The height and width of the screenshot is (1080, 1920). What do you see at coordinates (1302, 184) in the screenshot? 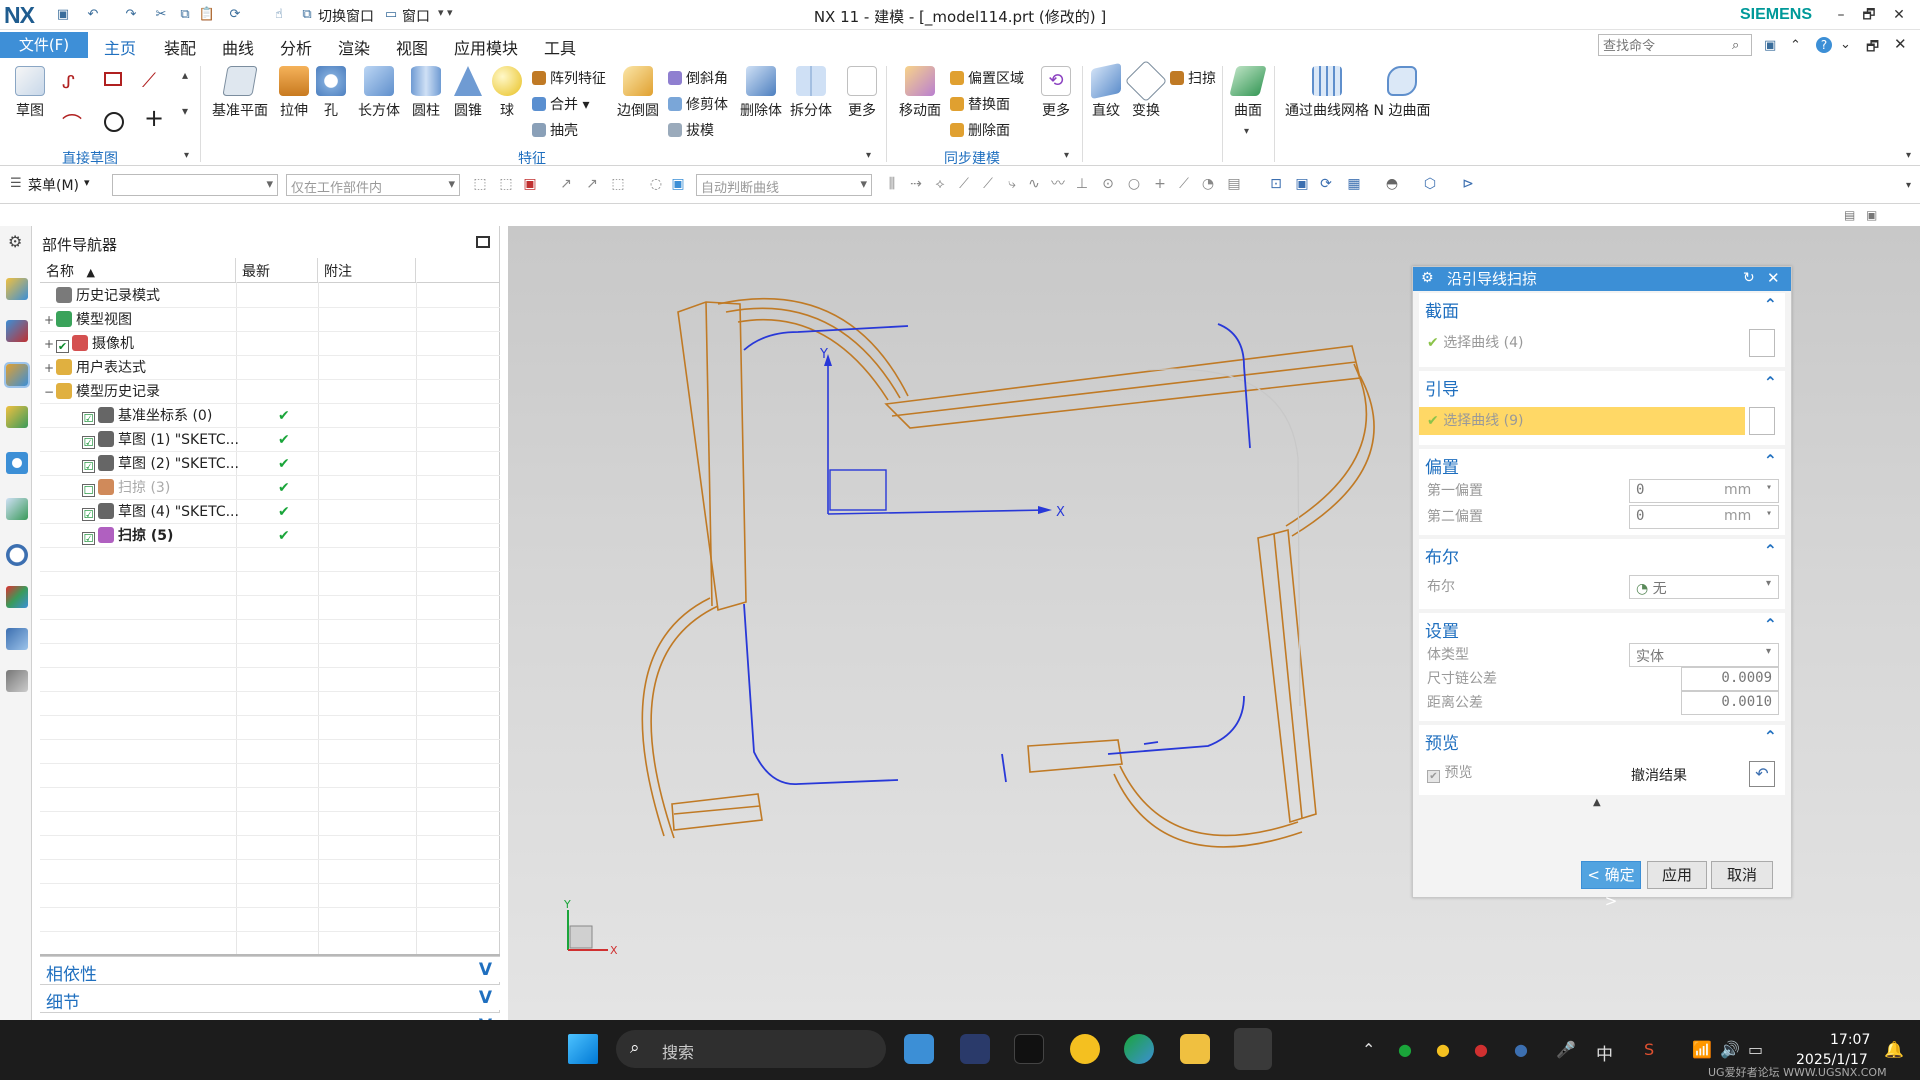
I see `view-zoom-icon: ▣` at bounding box center [1302, 184].